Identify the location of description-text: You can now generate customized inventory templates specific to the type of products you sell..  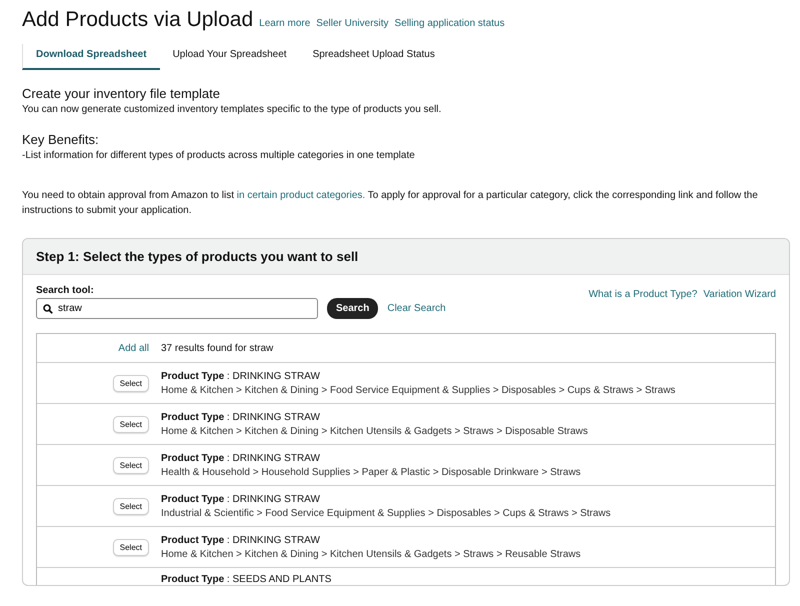
(232, 110).